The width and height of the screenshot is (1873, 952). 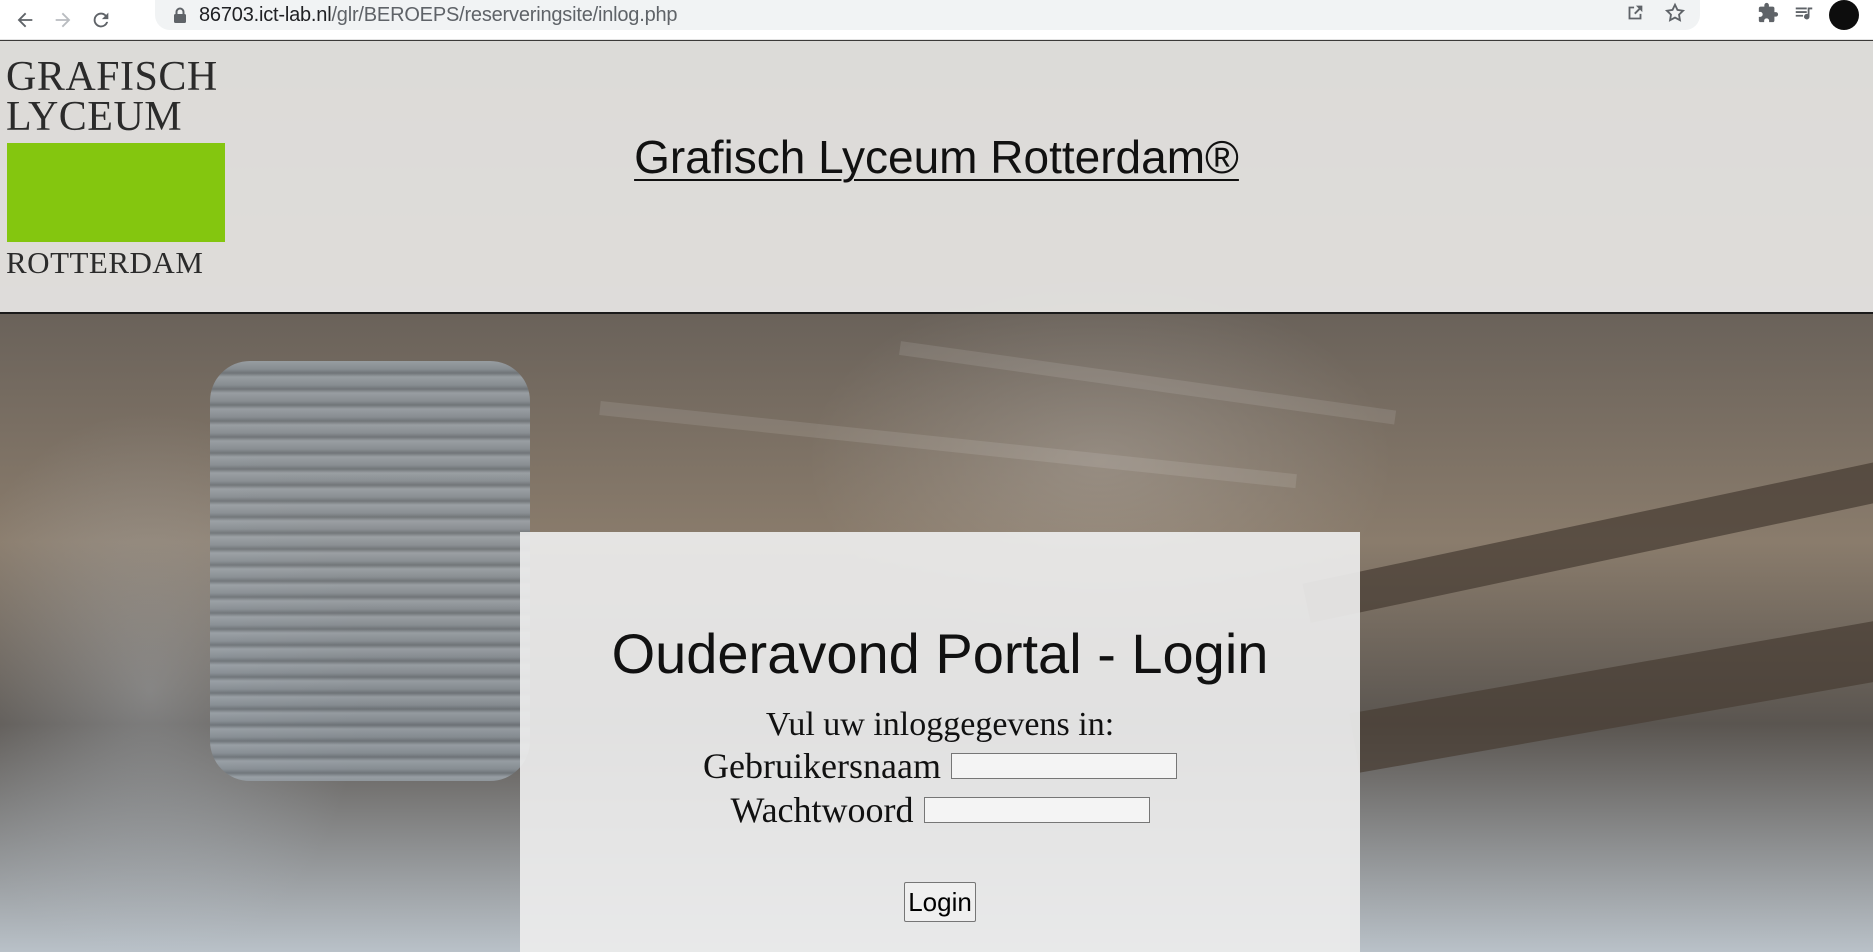 What do you see at coordinates (105, 262) in the screenshot?
I see `logo-line-3: ROTTERDAM` at bounding box center [105, 262].